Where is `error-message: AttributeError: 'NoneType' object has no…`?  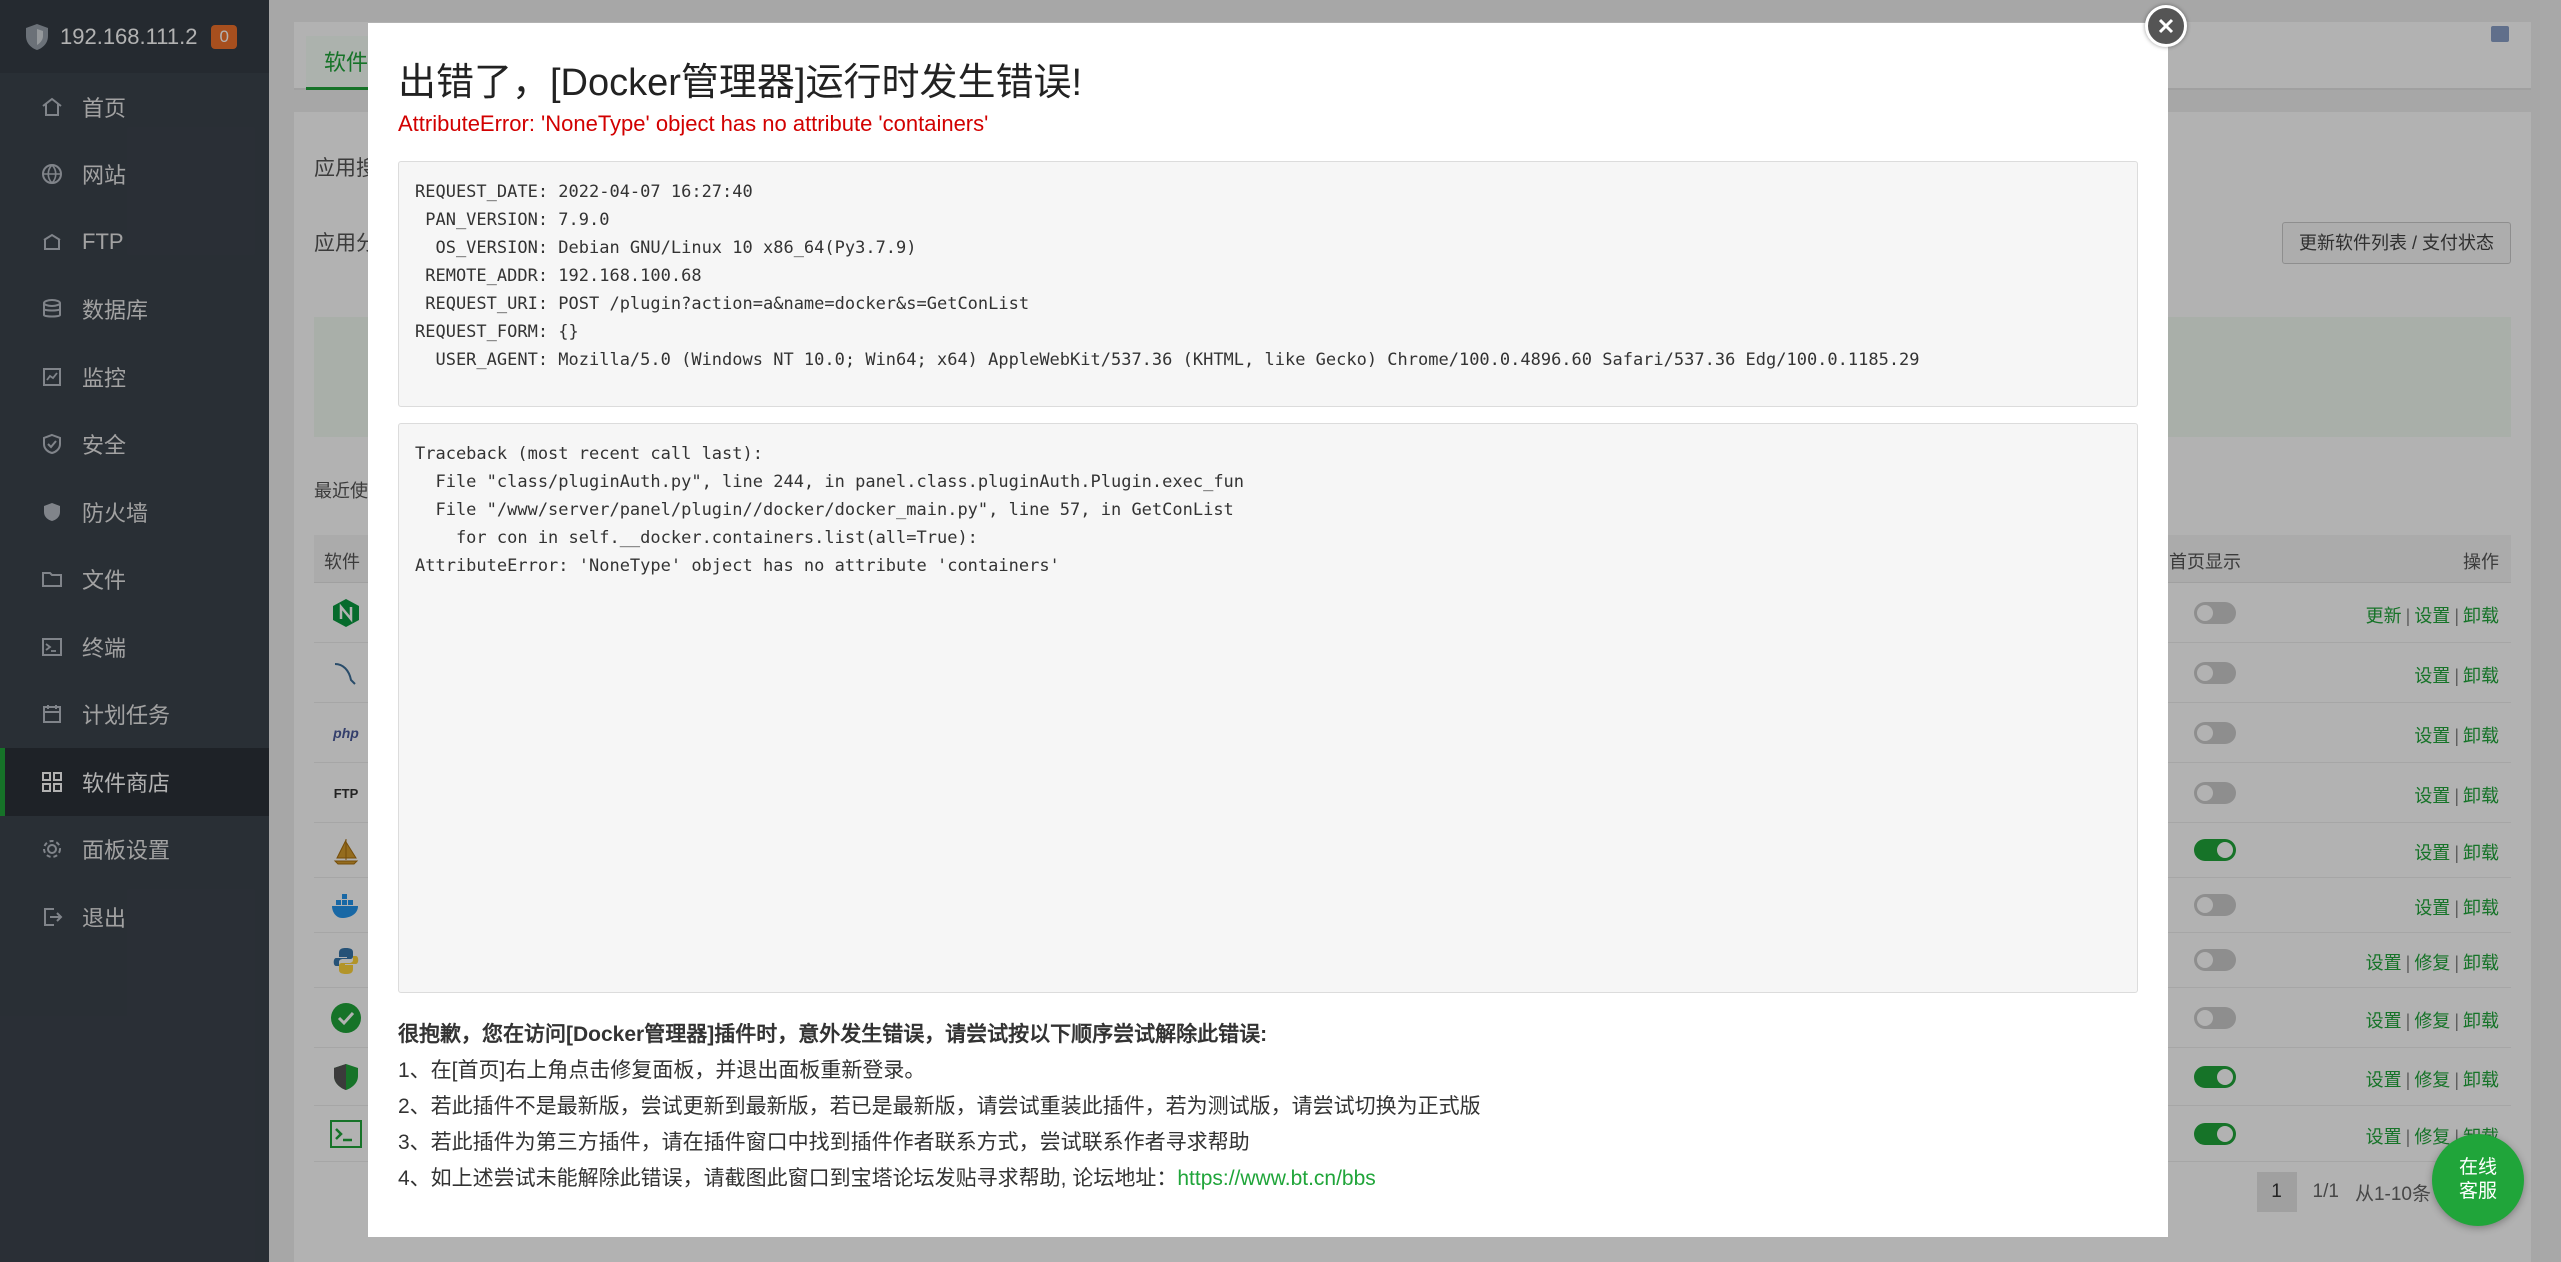 error-message: AttributeError: 'NoneType' object has no… is located at coordinates (693, 123).